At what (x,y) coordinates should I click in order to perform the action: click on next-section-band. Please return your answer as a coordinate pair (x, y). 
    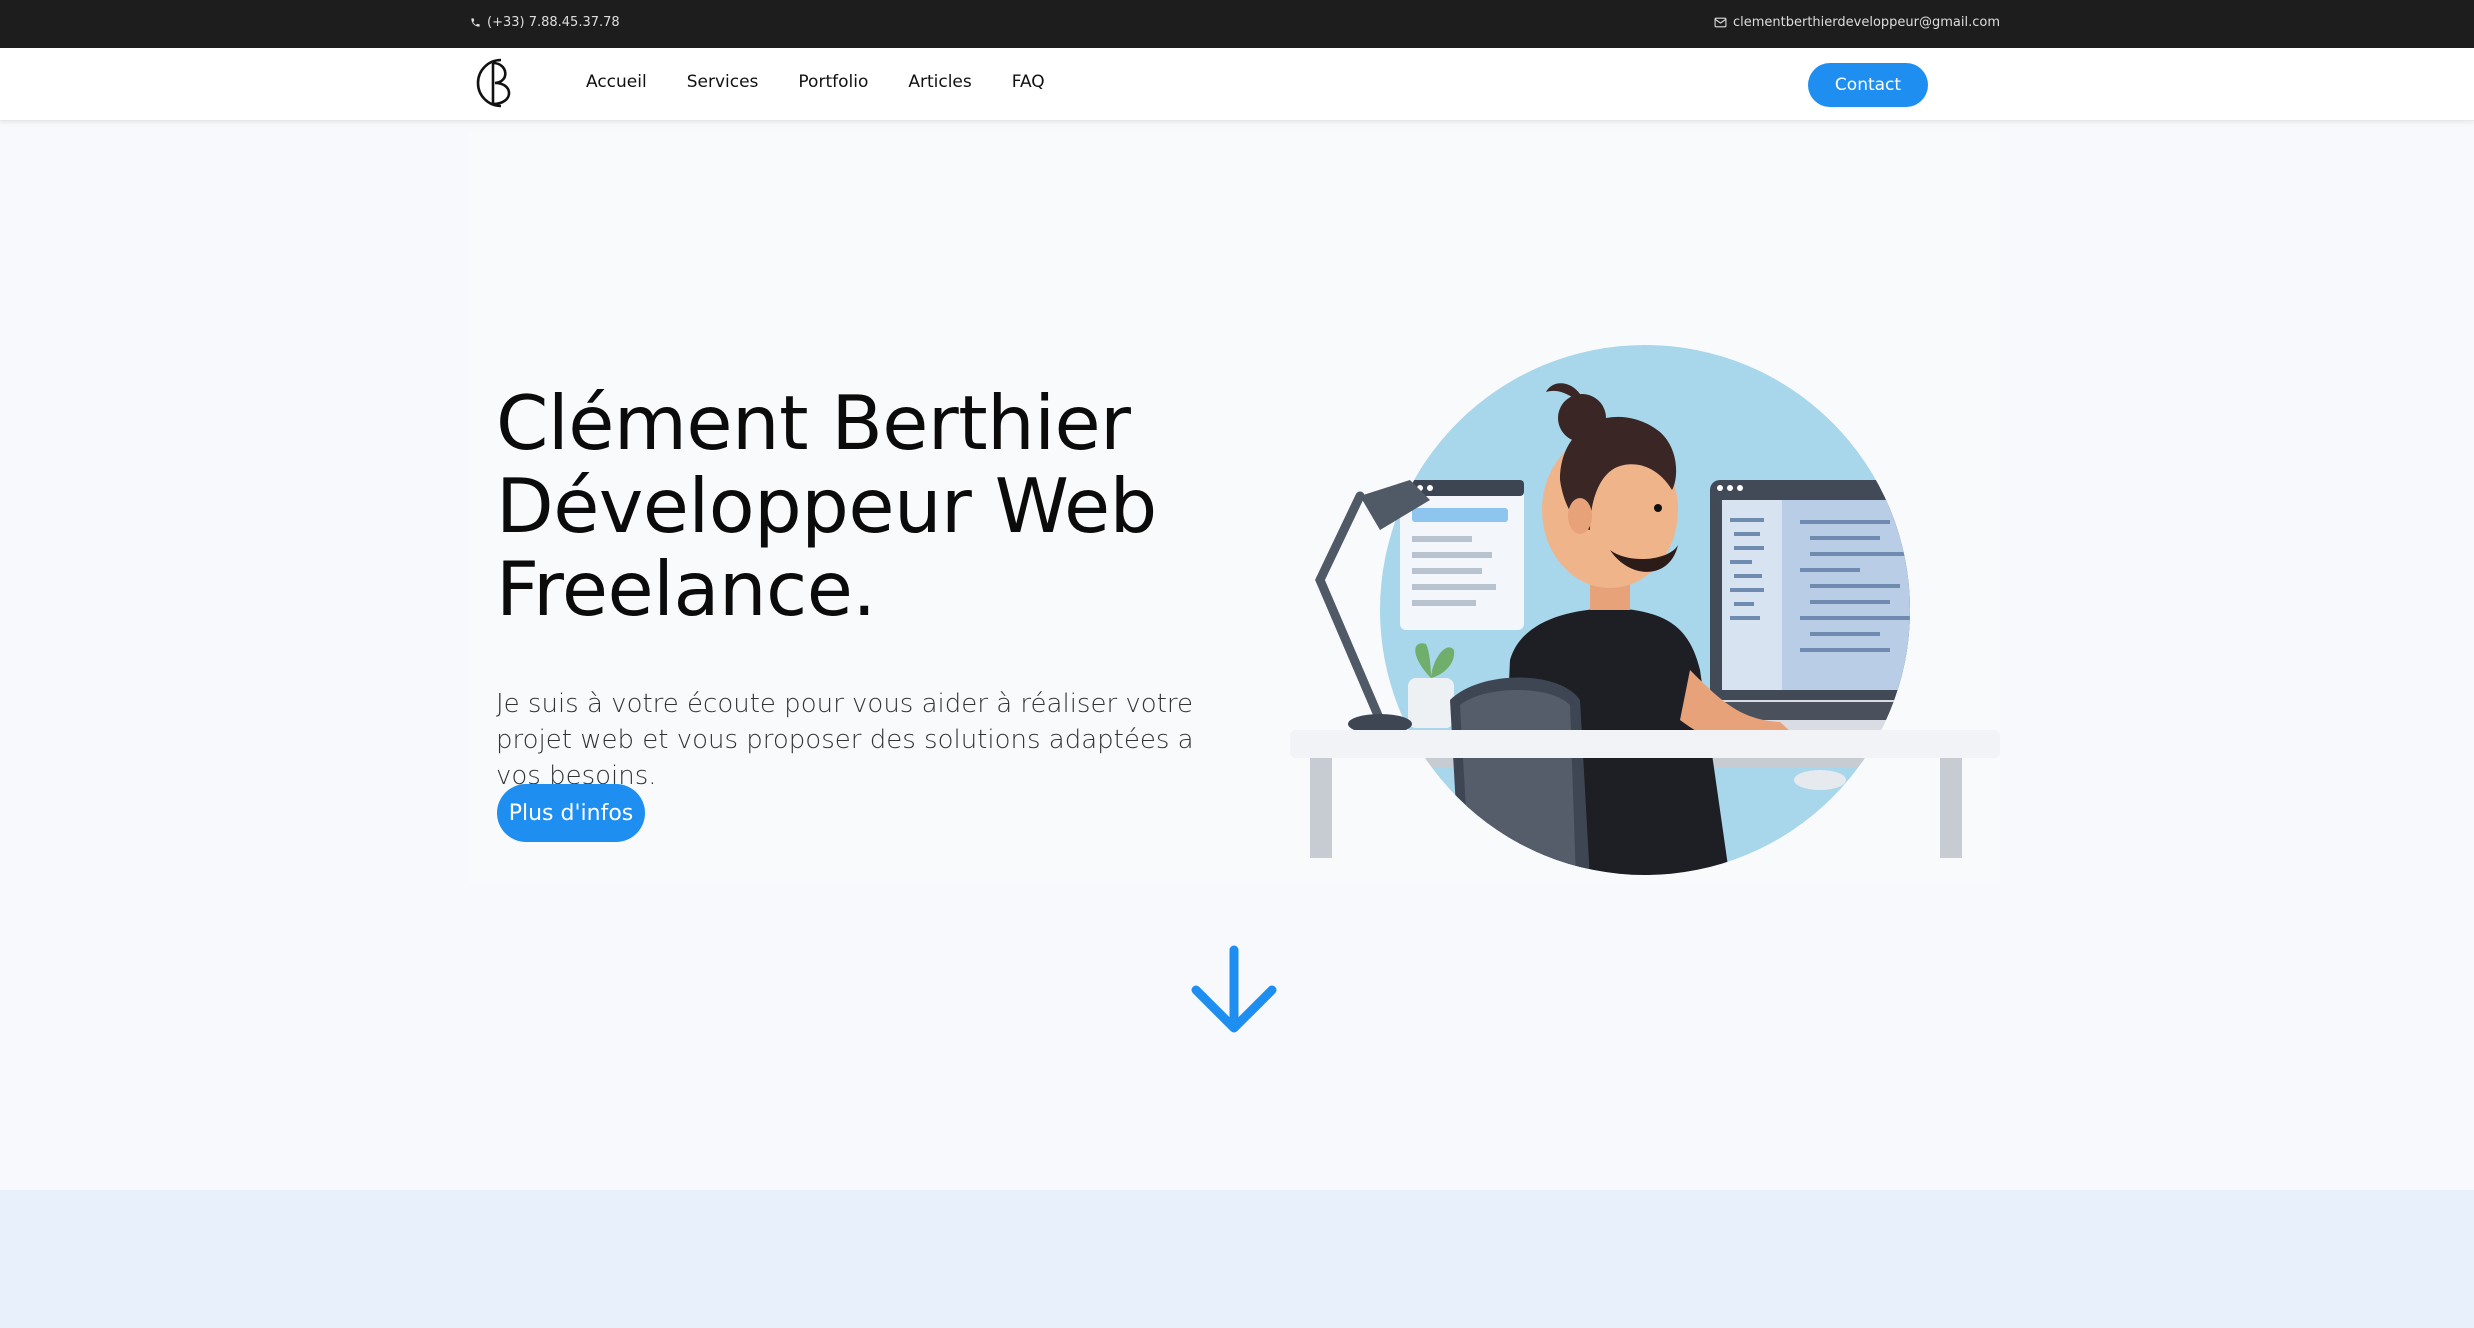
    Looking at the image, I should click on (1237, 1259).